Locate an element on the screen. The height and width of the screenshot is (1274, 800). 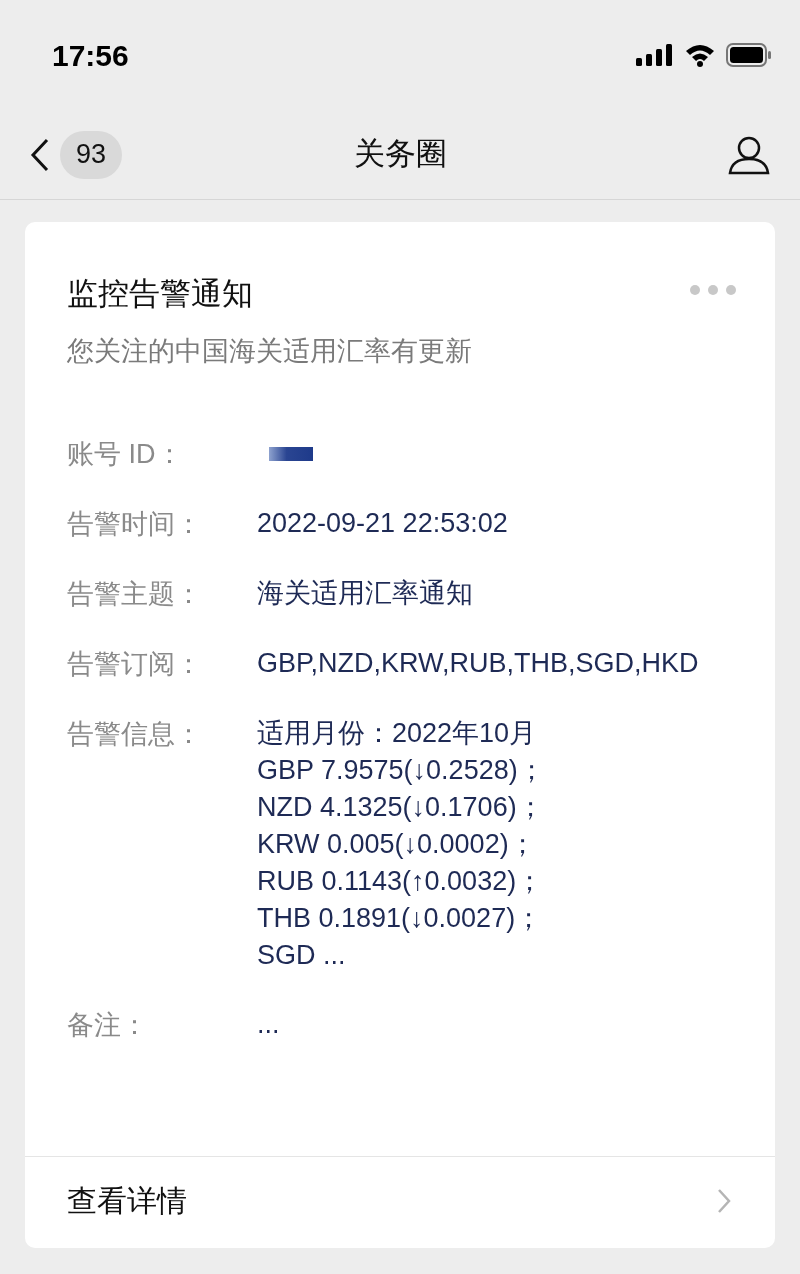
field-value: THB 0.1891(↓0.0027)； is located at coordinates (400, 918).